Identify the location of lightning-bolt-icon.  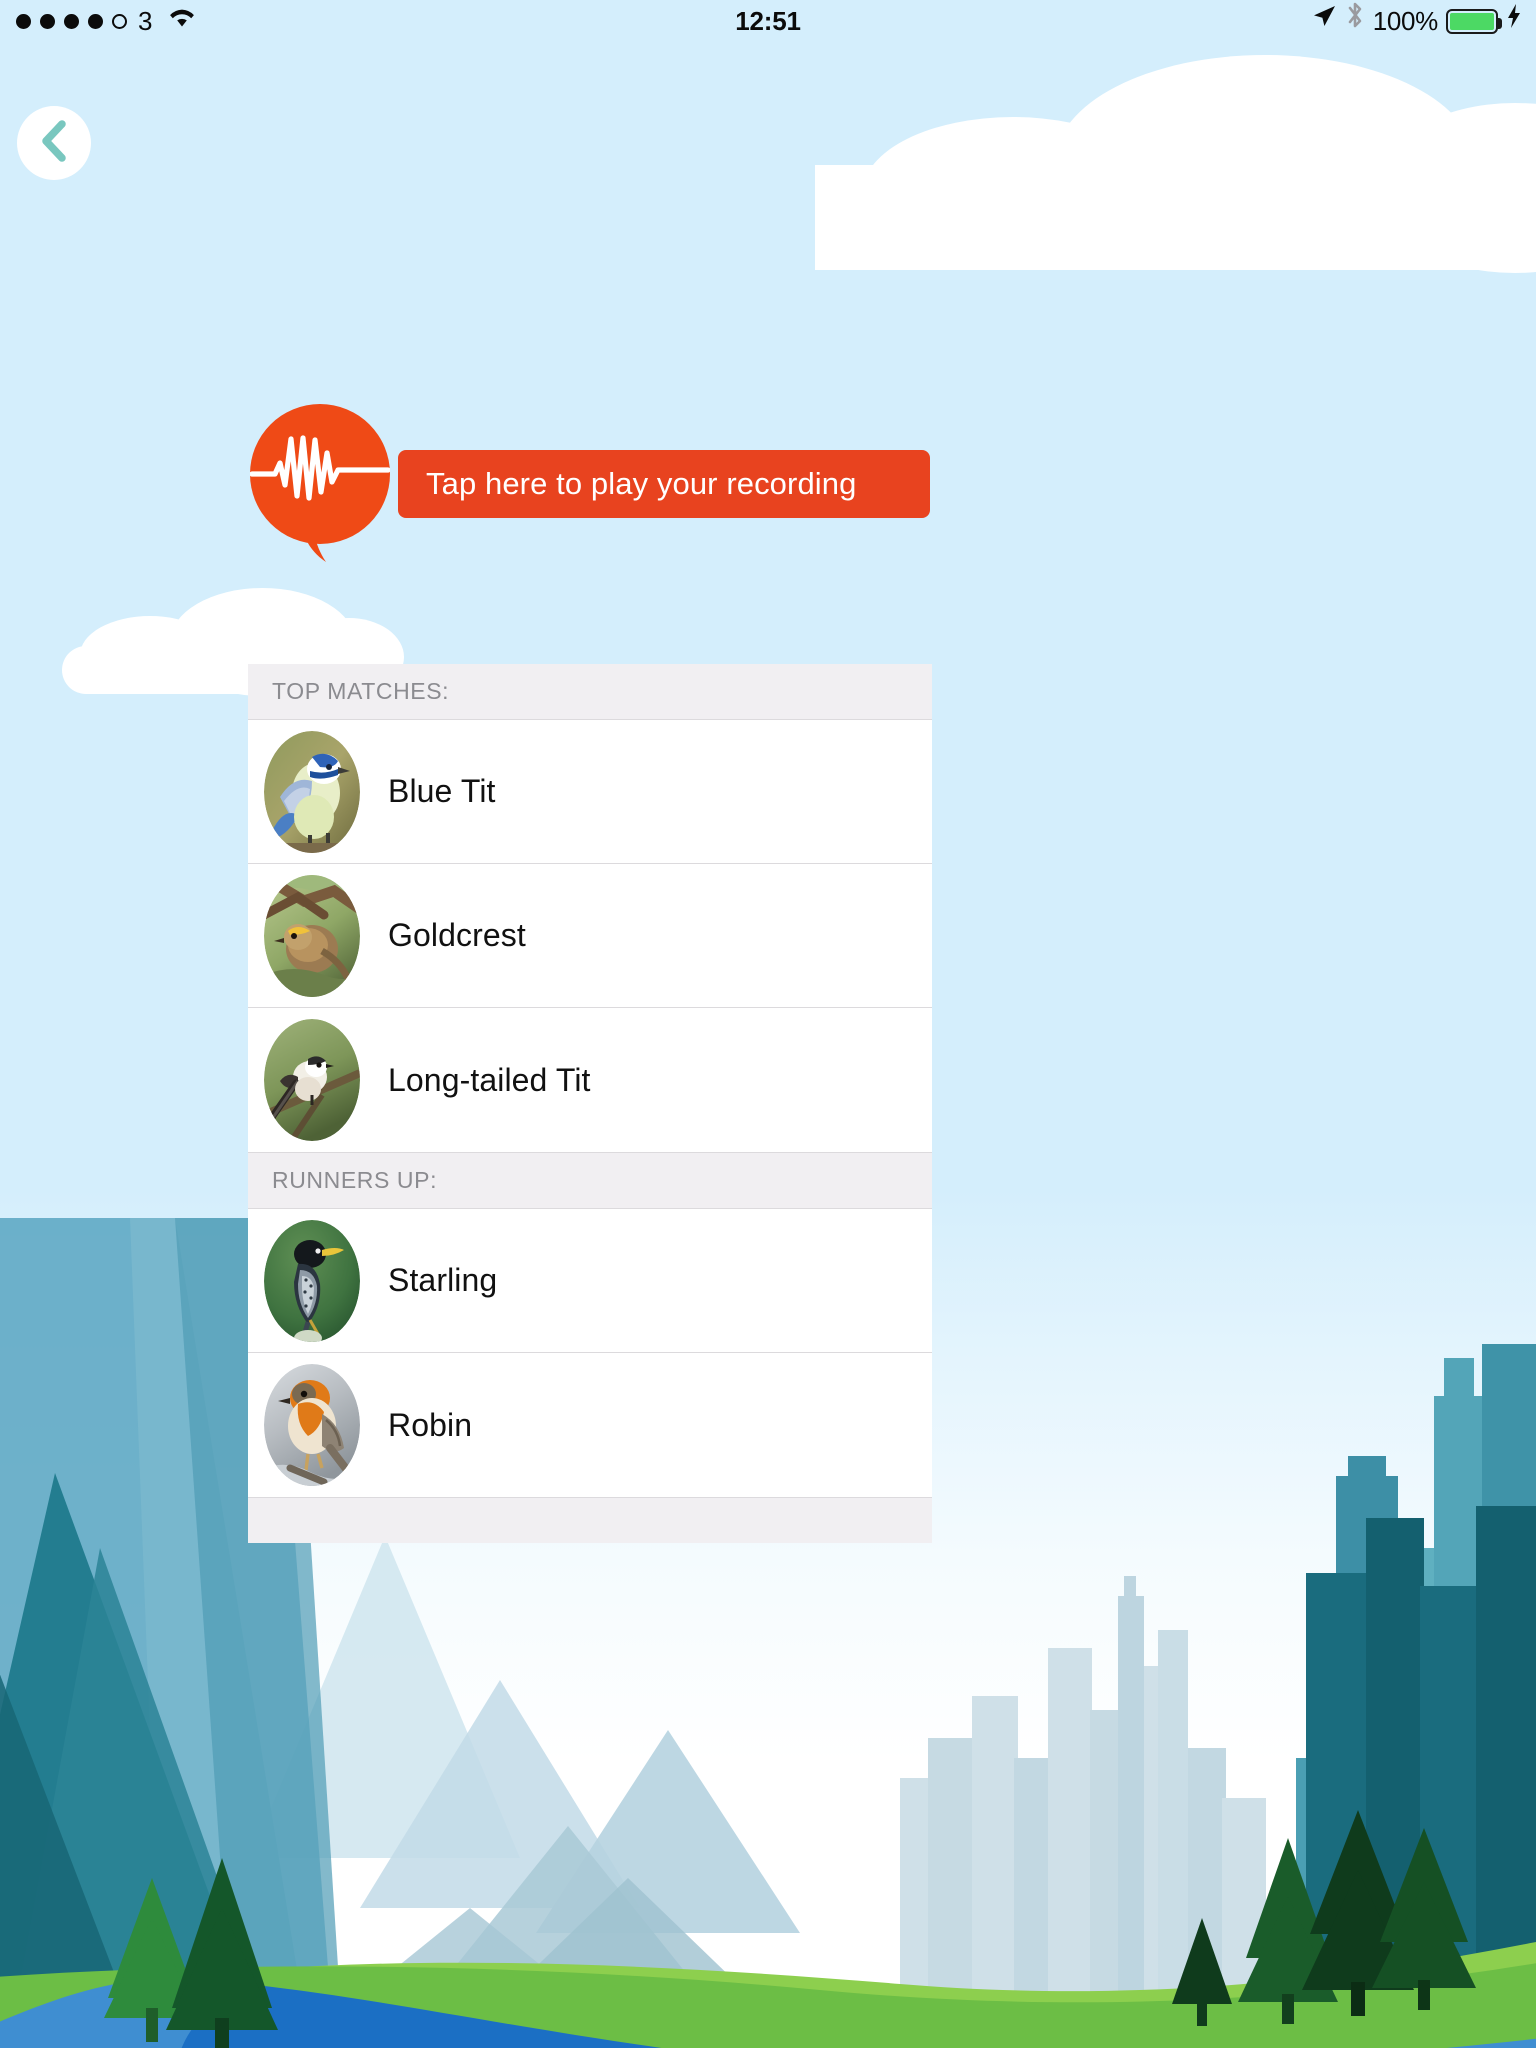
(1514, 21).